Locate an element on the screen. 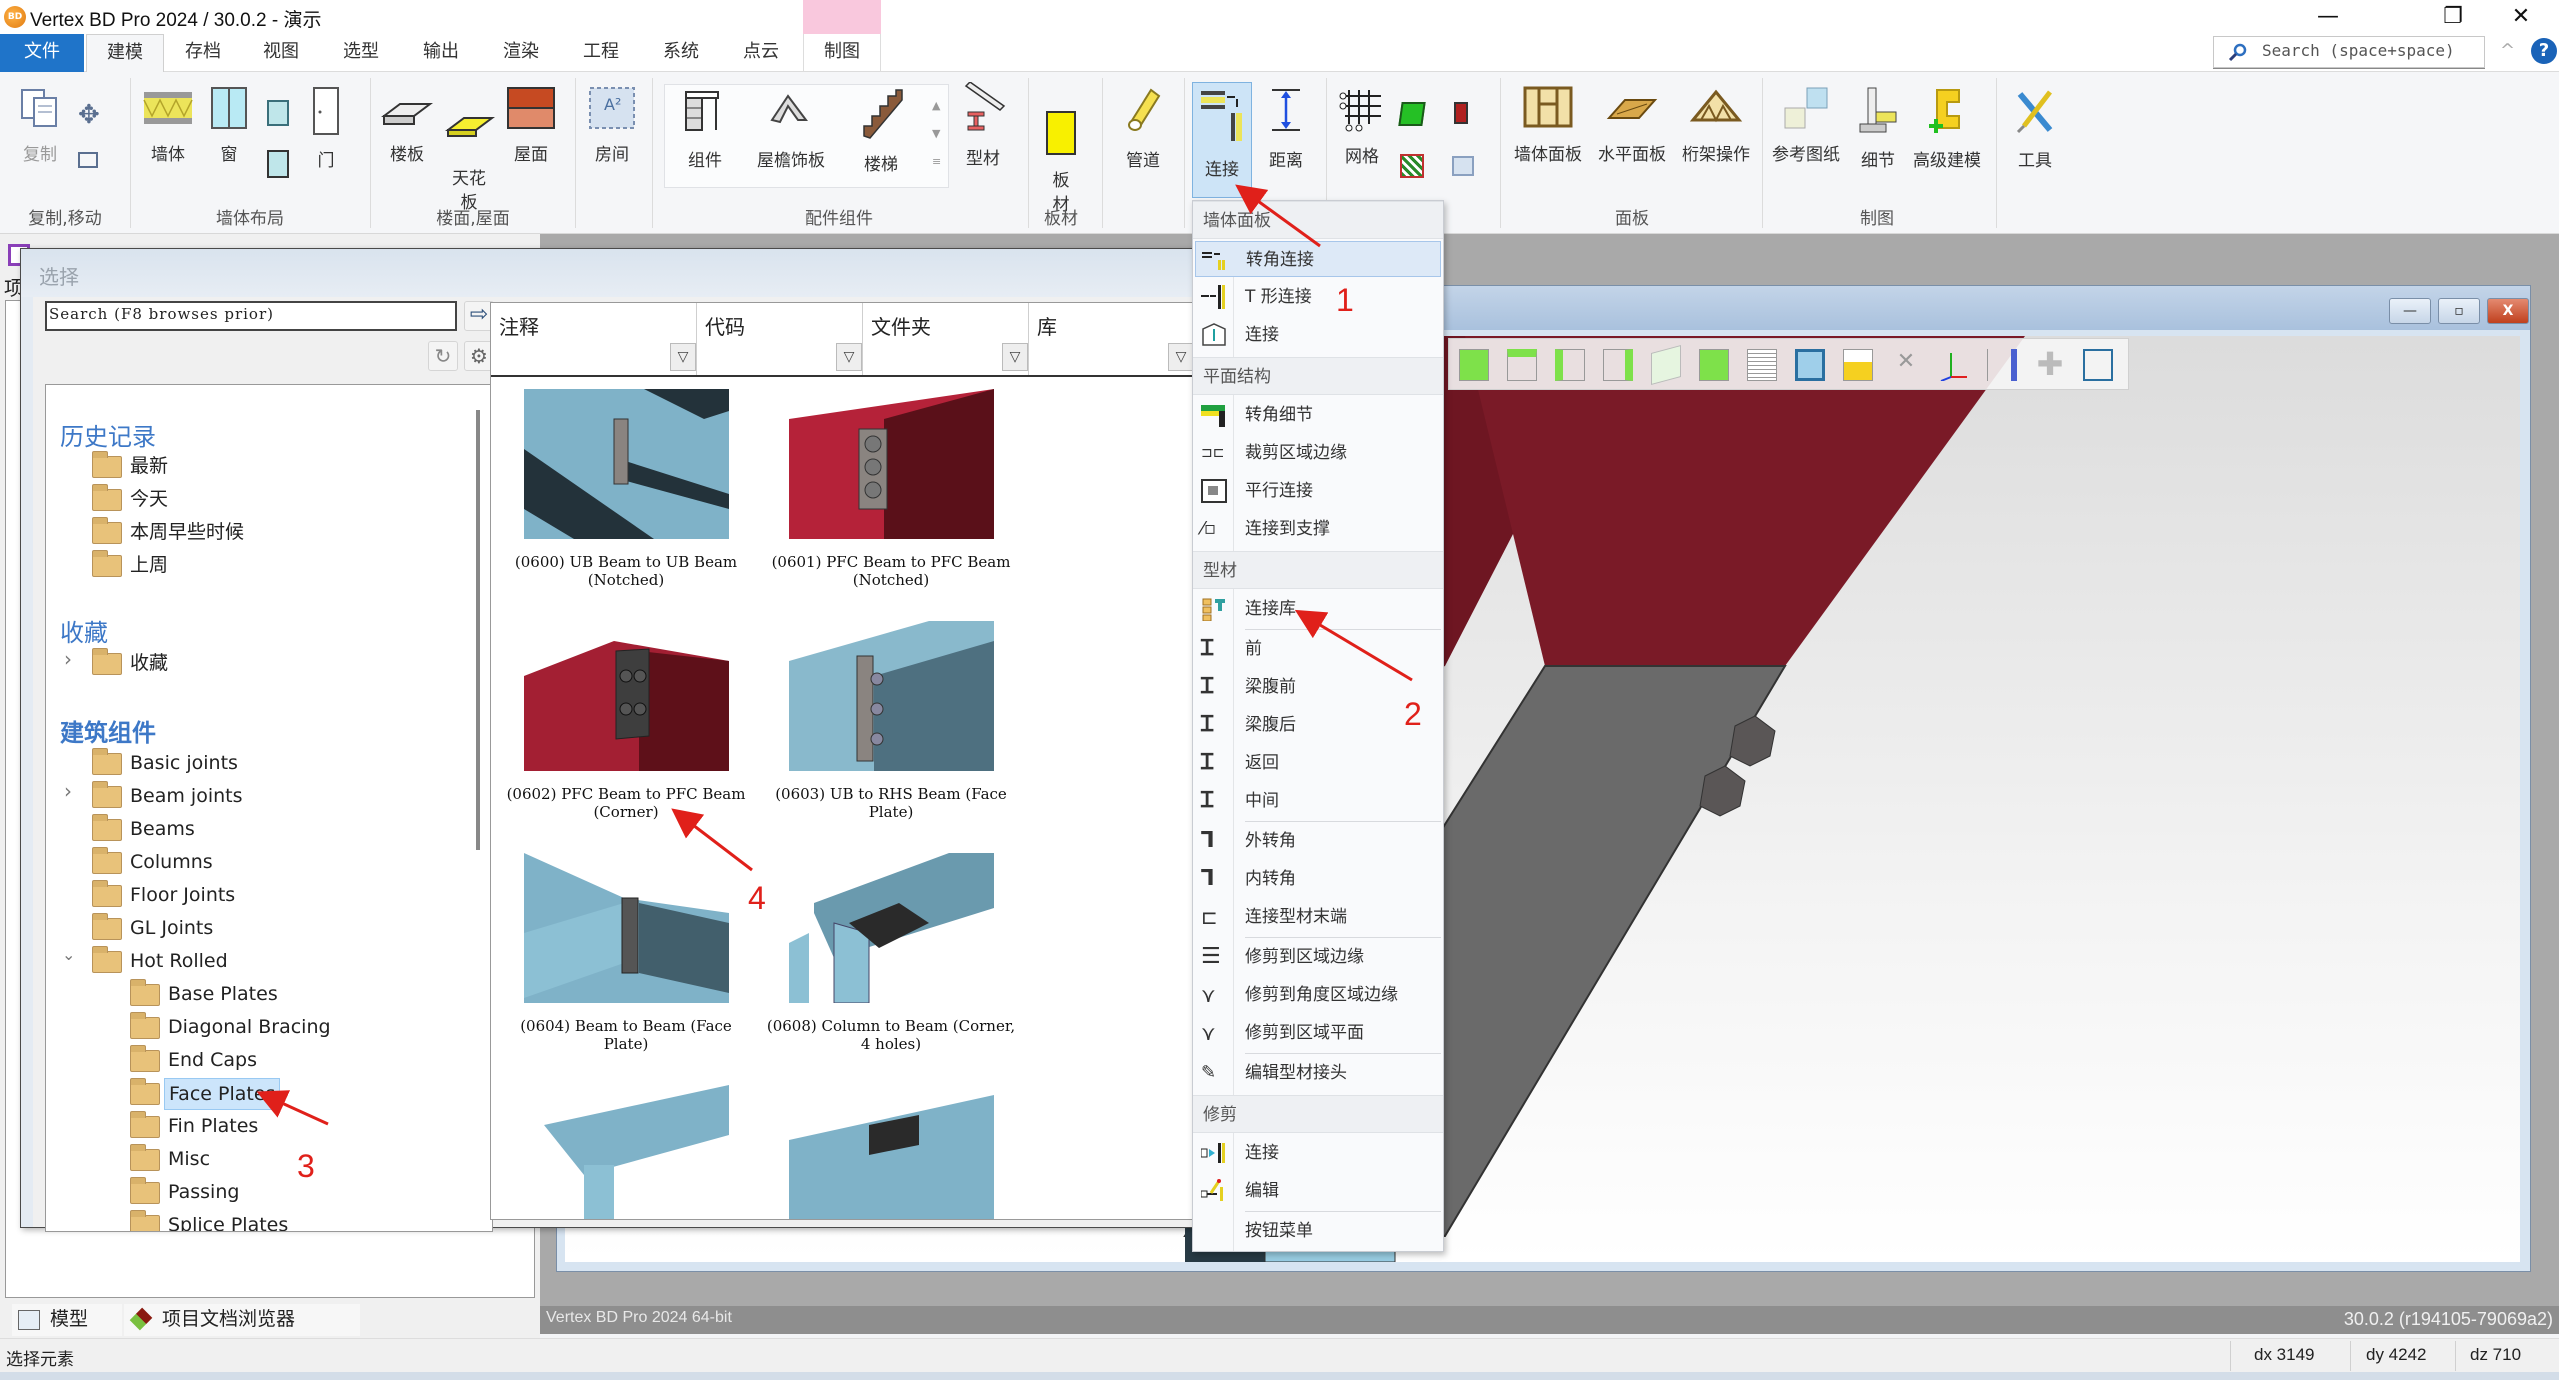 The height and width of the screenshot is (1380, 2559). region-icon is located at coordinates (1463, 166).